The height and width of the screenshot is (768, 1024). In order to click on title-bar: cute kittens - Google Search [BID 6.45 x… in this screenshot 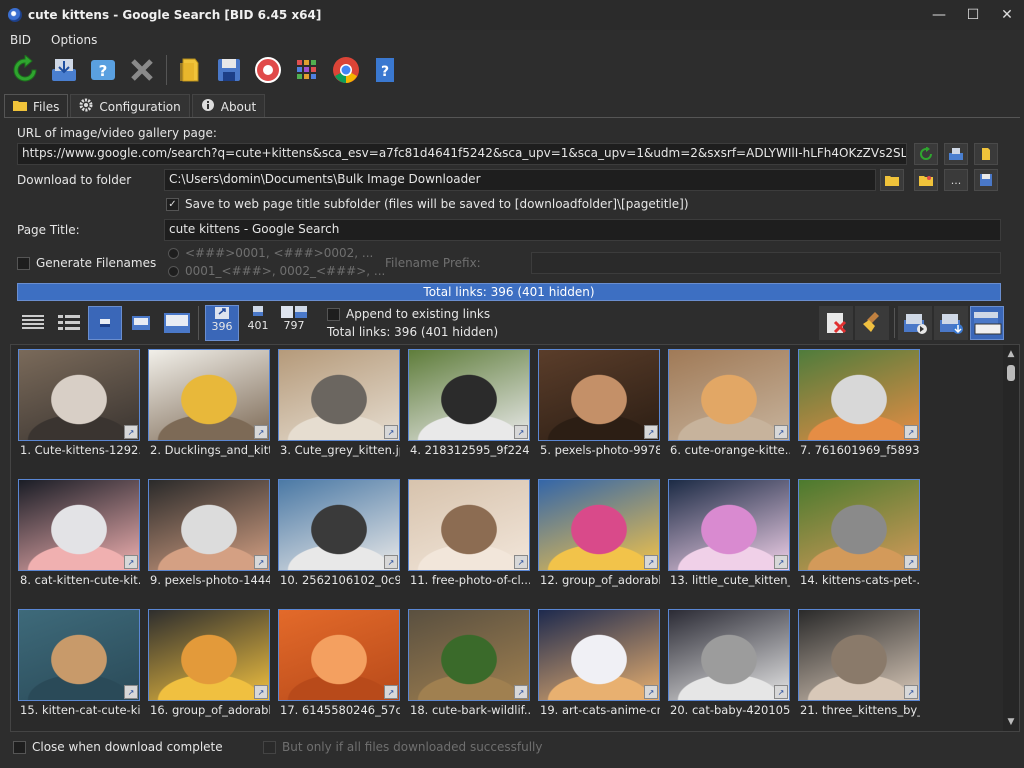, I will do `click(512, 15)`.